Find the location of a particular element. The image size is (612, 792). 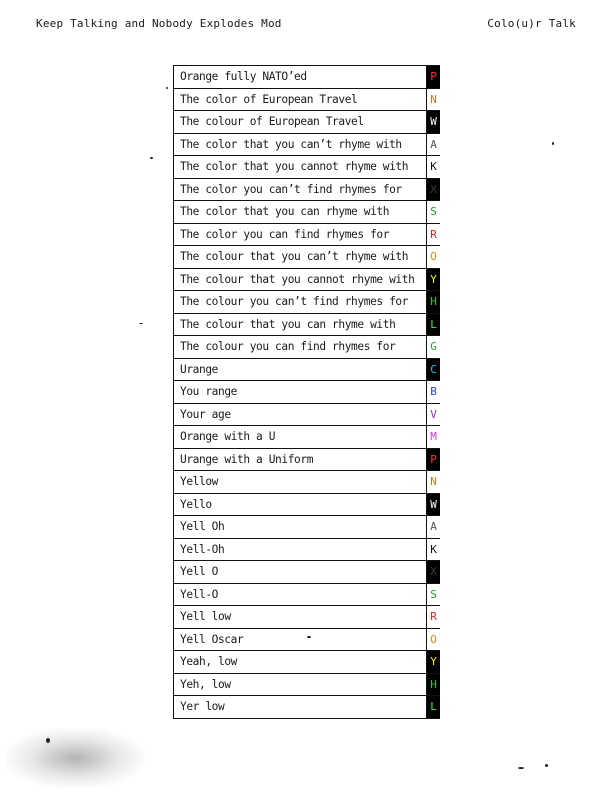

phrase-cell: Yell Oh is located at coordinates (300, 527).